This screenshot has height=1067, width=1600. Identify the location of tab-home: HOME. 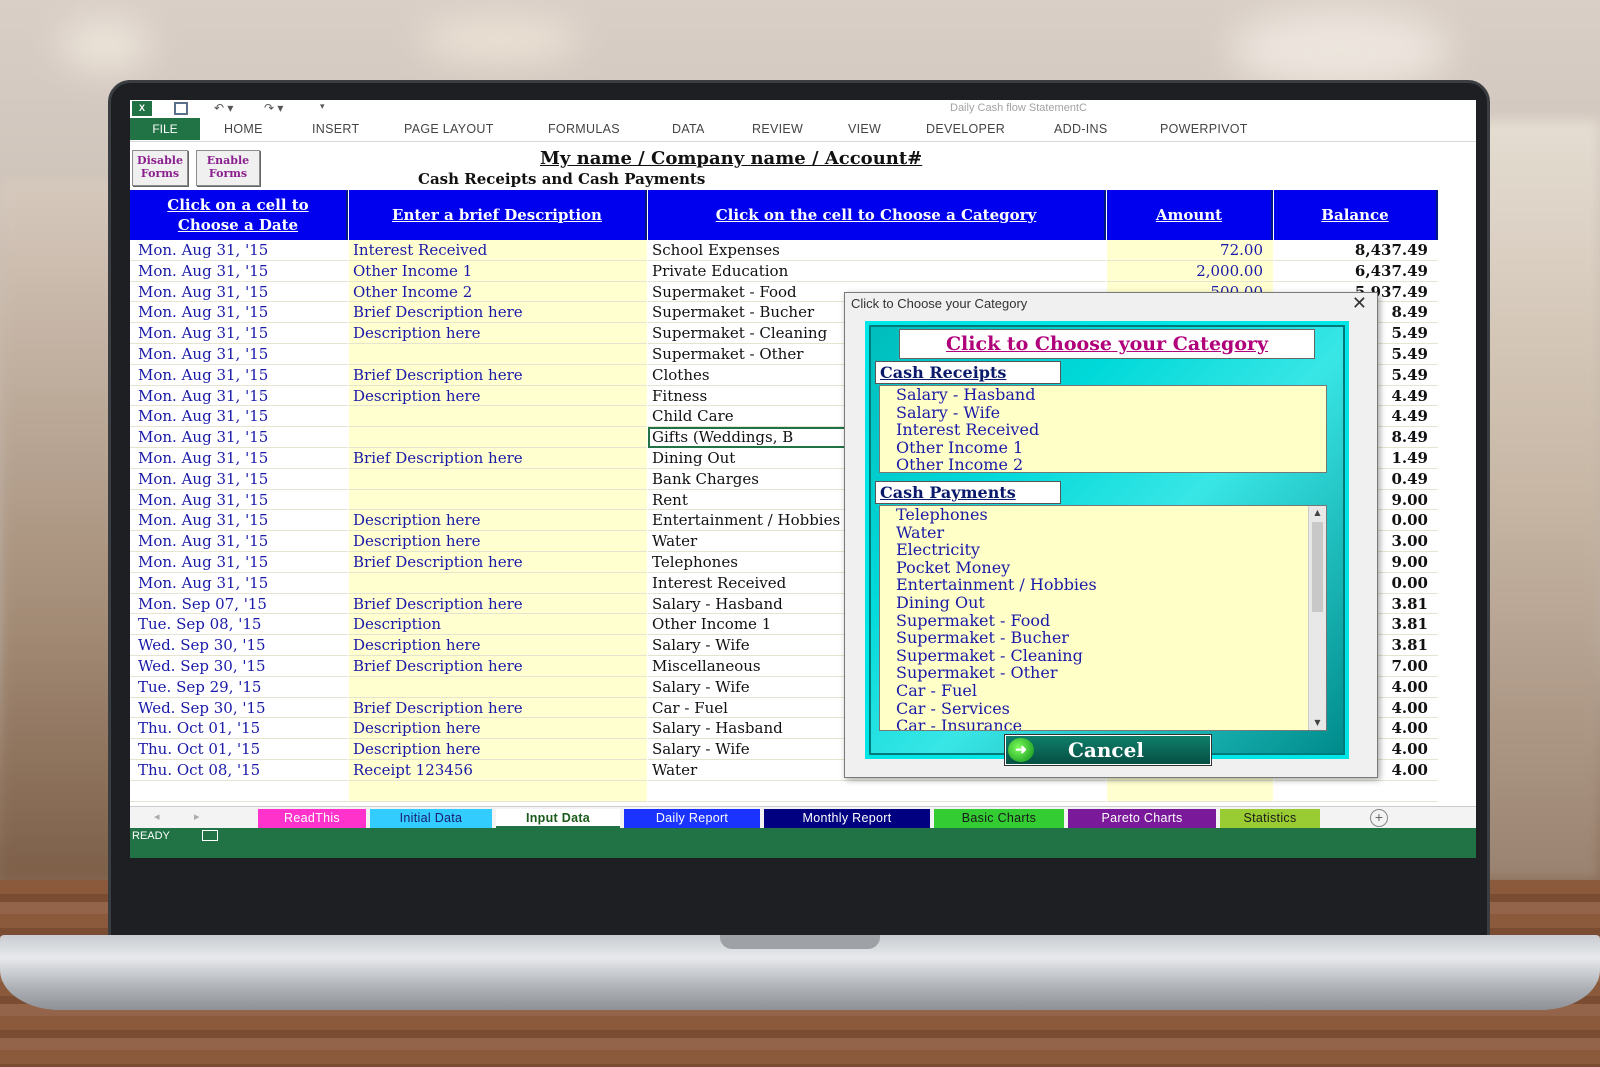
(243, 129).